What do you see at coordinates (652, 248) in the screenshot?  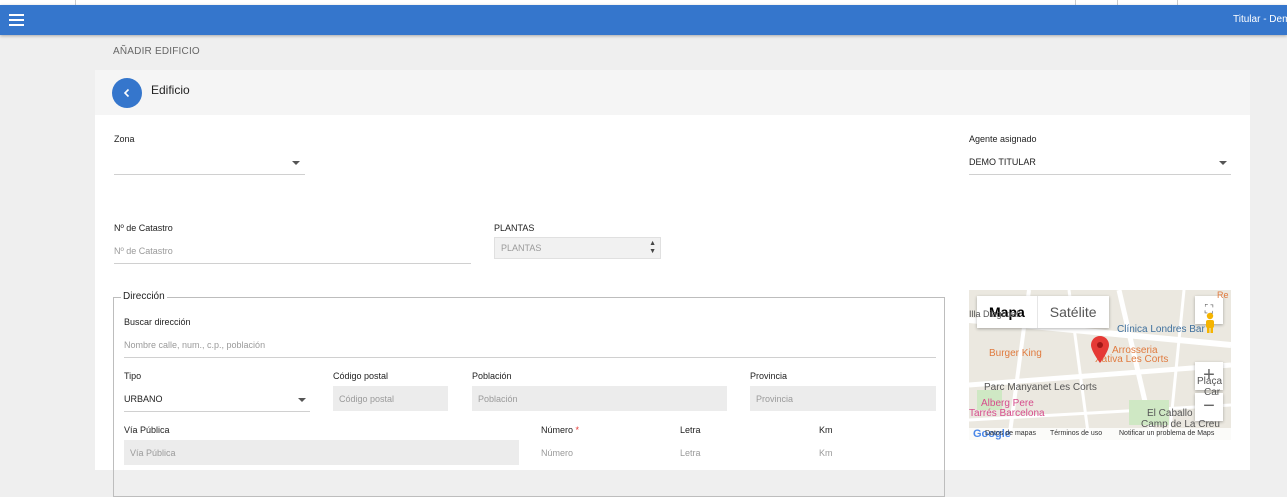 I see `number-spinner-icon: ▲ ▼` at bounding box center [652, 248].